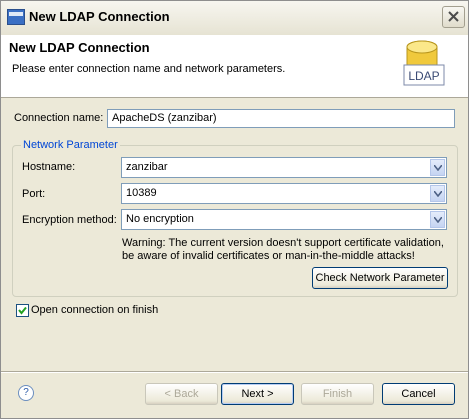 The height and width of the screenshot is (419, 469). Describe the element at coordinates (79, 47) in the screenshot. I see `banner-title: New LDAP Connection` at that location.